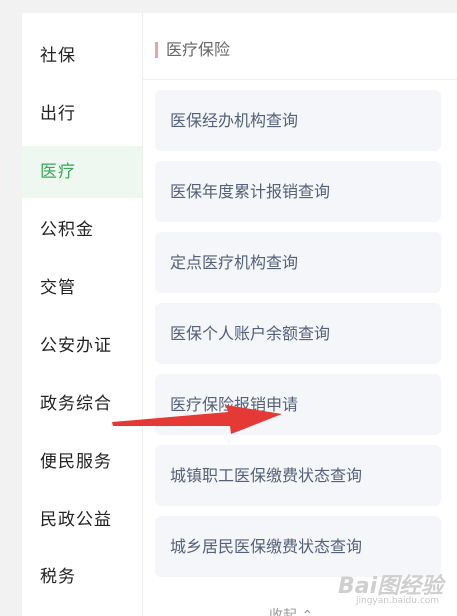 The height and width of the screenshot is (616, 457). I want to click on sidebar-item-social-security: 社保, so click(82, 56).